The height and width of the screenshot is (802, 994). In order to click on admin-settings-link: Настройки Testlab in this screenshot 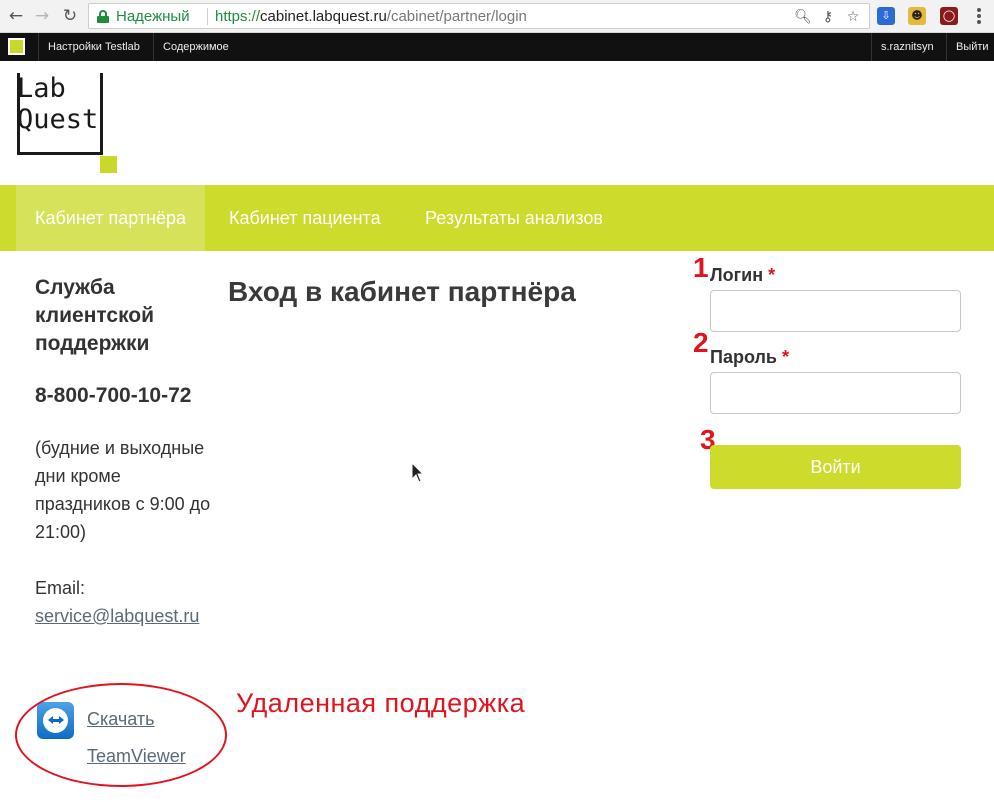, I will do `click(93, 47)`.